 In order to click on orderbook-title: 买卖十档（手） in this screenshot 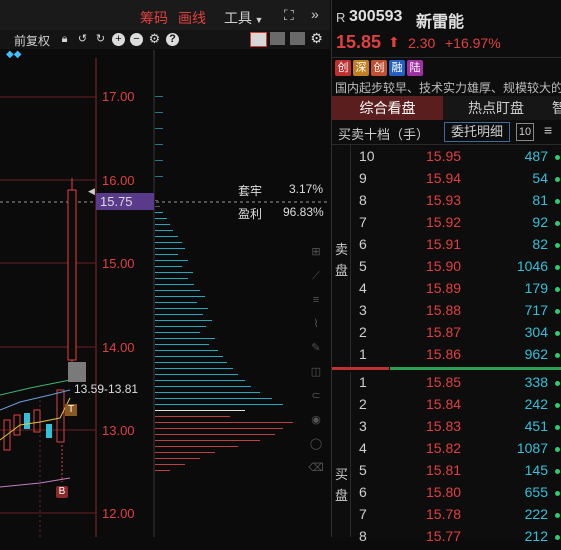, I will do `click(384, 134)`.